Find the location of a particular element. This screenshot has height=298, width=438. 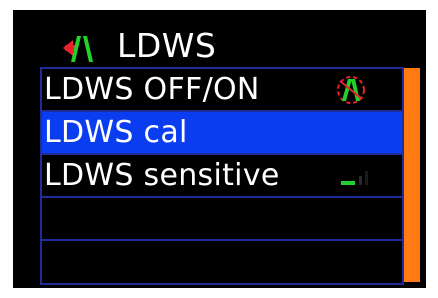

sensitivity-level-icon is located at coordinates (354, 178).